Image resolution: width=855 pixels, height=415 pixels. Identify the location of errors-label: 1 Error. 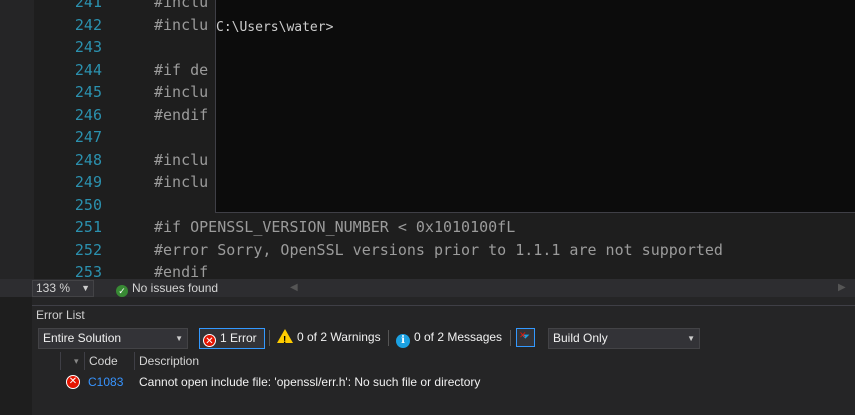
(238, 338).